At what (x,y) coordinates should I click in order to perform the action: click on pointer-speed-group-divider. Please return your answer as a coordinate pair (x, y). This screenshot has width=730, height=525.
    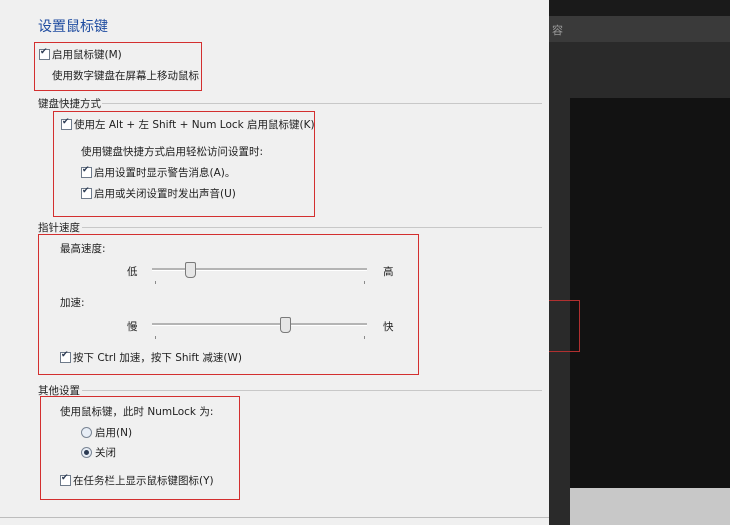
    Looking at the image, I should click on (312, 227).